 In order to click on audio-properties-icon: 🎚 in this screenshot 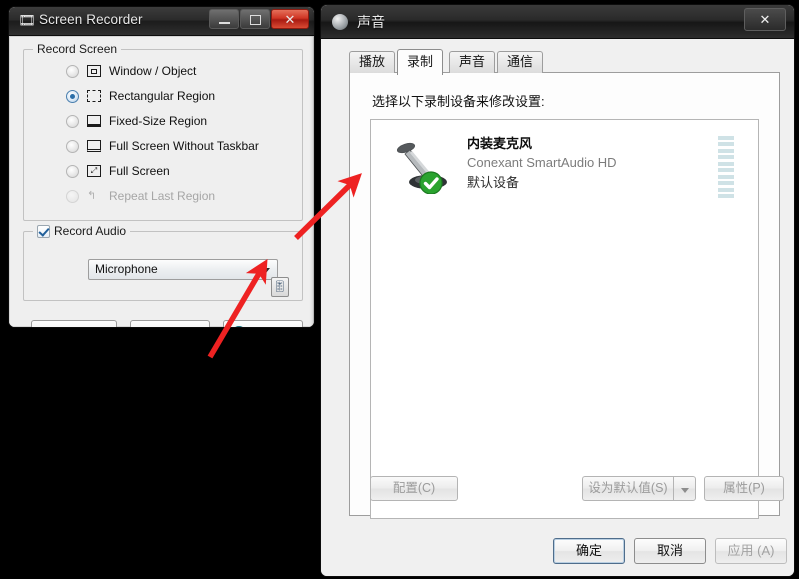, I will do `click(280, 287)`.